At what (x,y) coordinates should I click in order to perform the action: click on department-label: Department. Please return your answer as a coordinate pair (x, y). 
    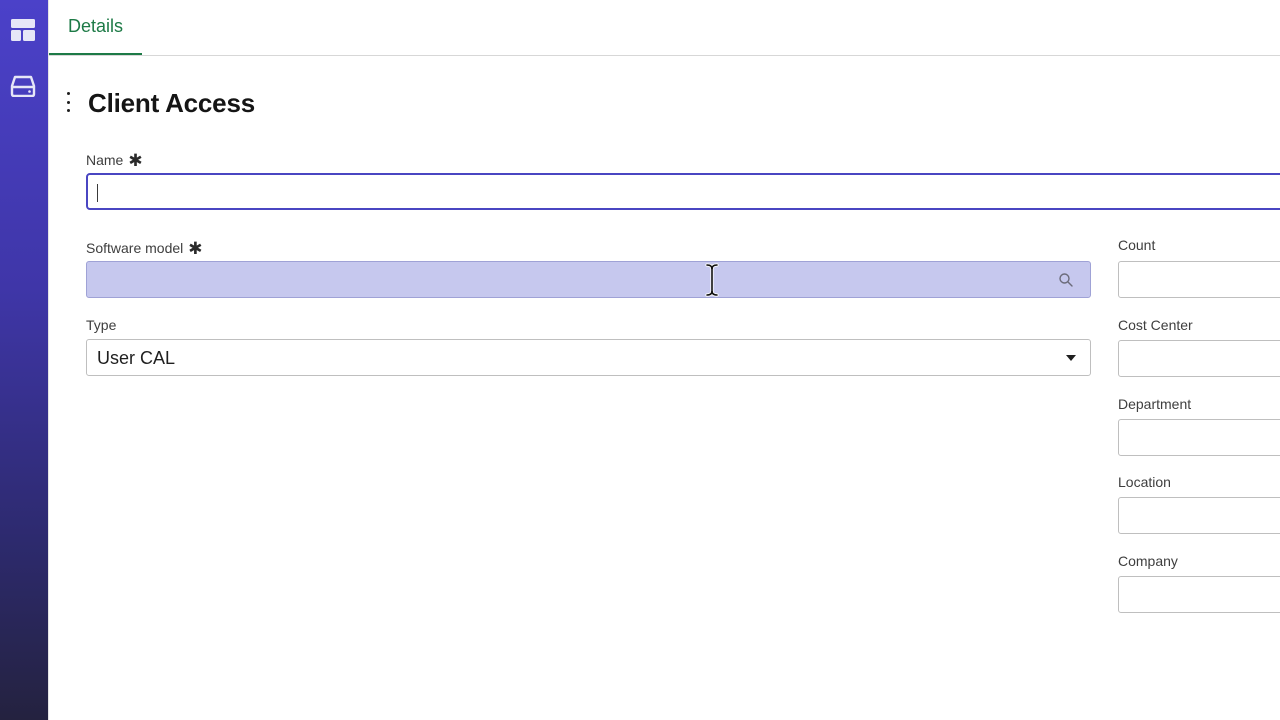
    Looking at the image, I should click on (1155, 404).